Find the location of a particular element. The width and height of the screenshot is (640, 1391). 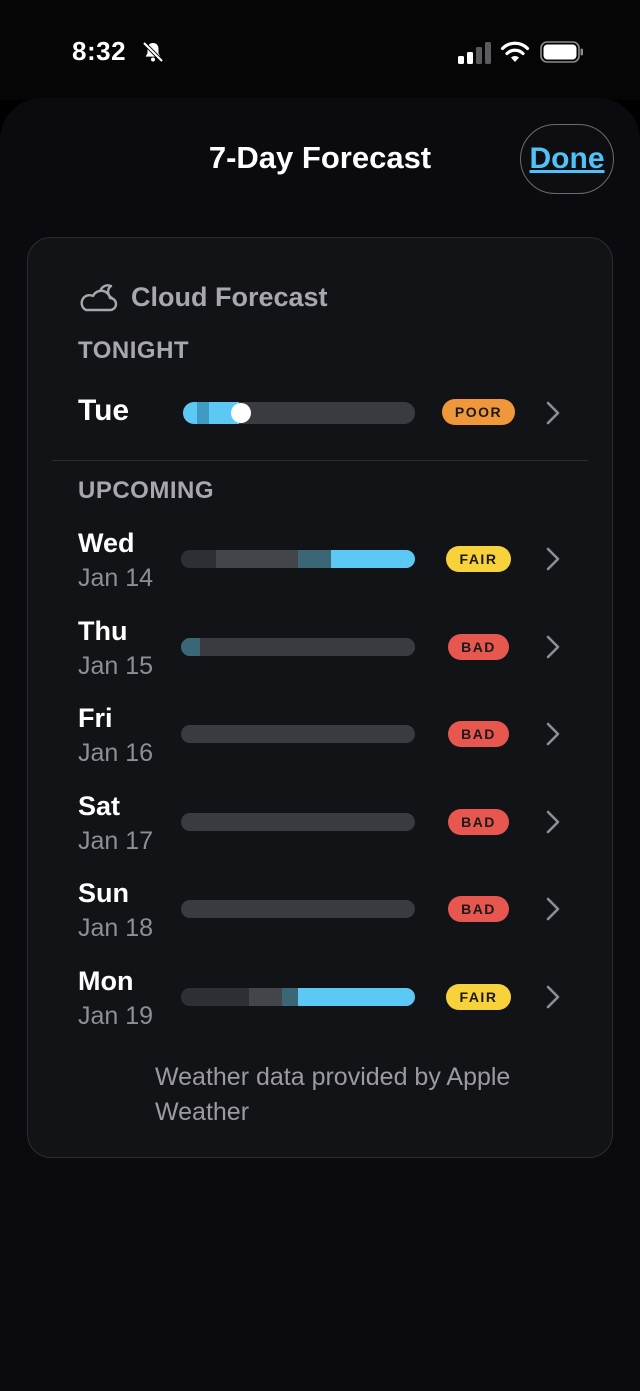

forecast-row-sat: Sat Jan 17 BAD is located at coordinates (320, 828).